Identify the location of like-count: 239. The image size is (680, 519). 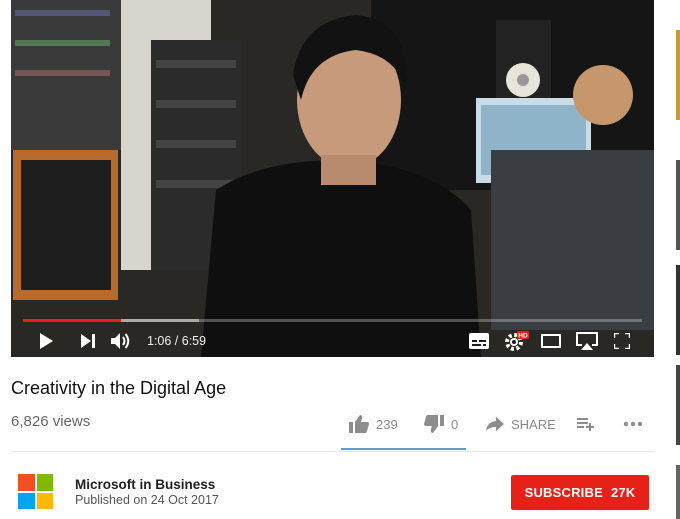
(387, 424).